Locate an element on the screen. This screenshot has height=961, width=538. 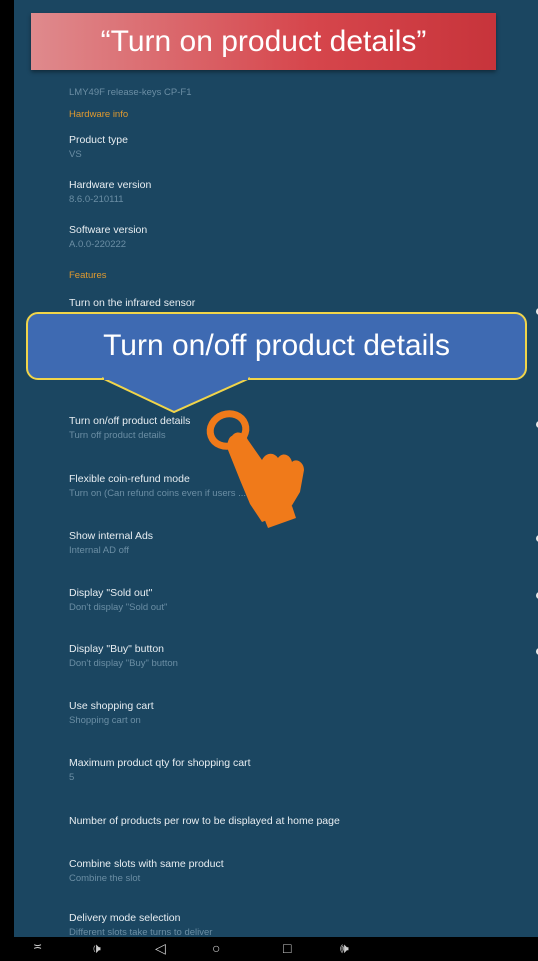
setting-hardware-version: Hardware version 8.6.0-210111 is located at coordinates (110, 192).